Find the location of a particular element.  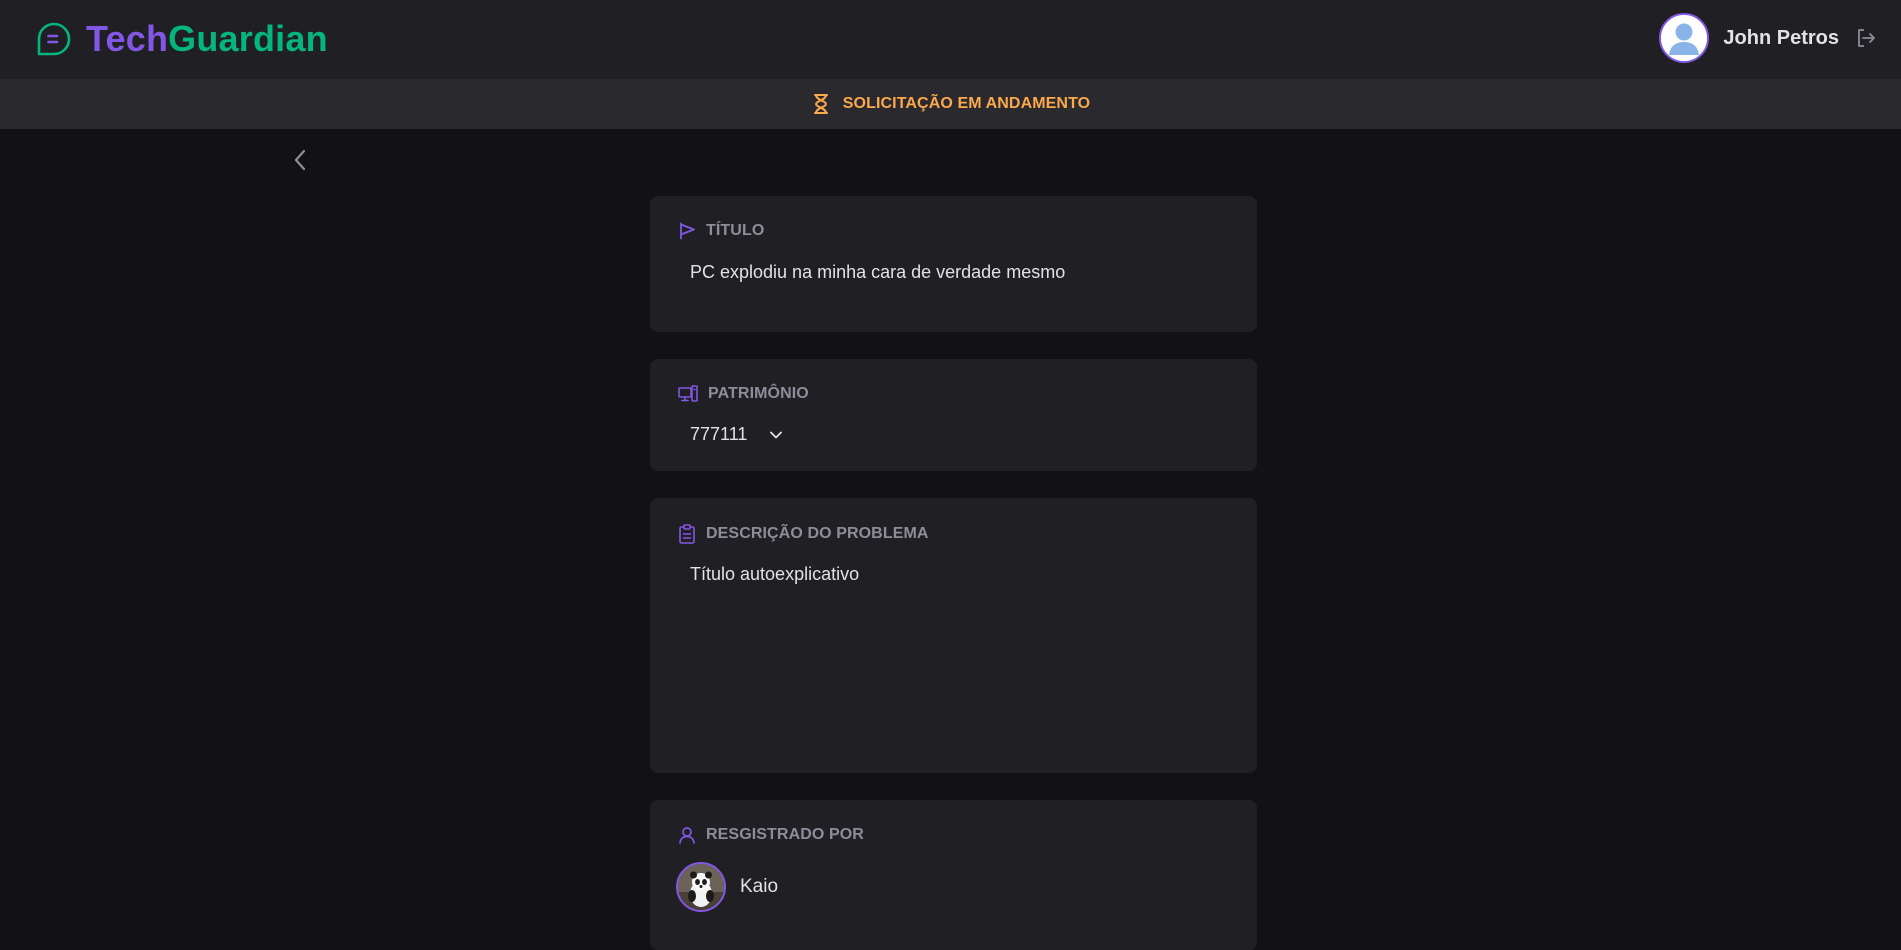

desktop-icon is located at coordinates (688, 393).